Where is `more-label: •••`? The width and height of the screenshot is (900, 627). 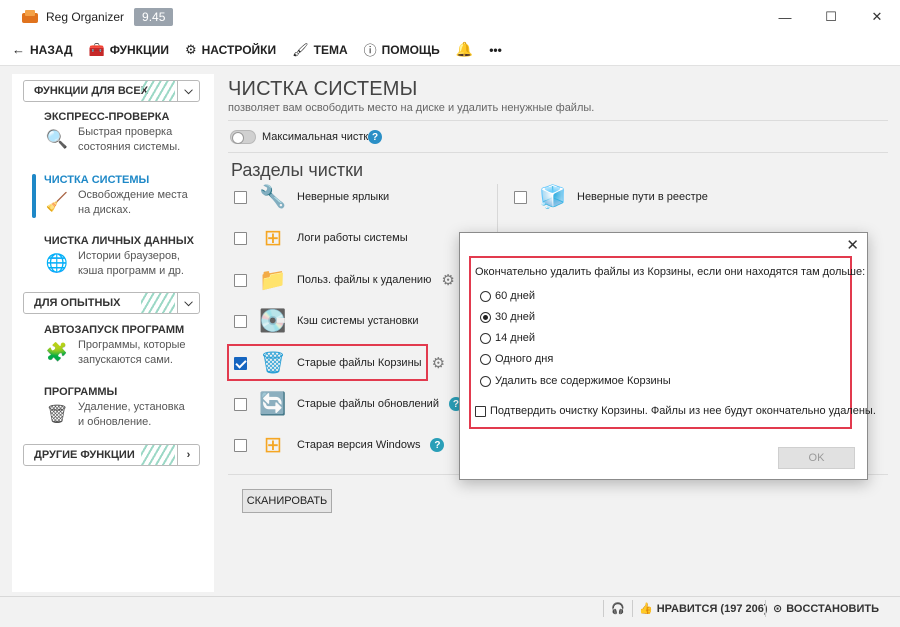 more-label: ••• is located at coordinates (495, 49).